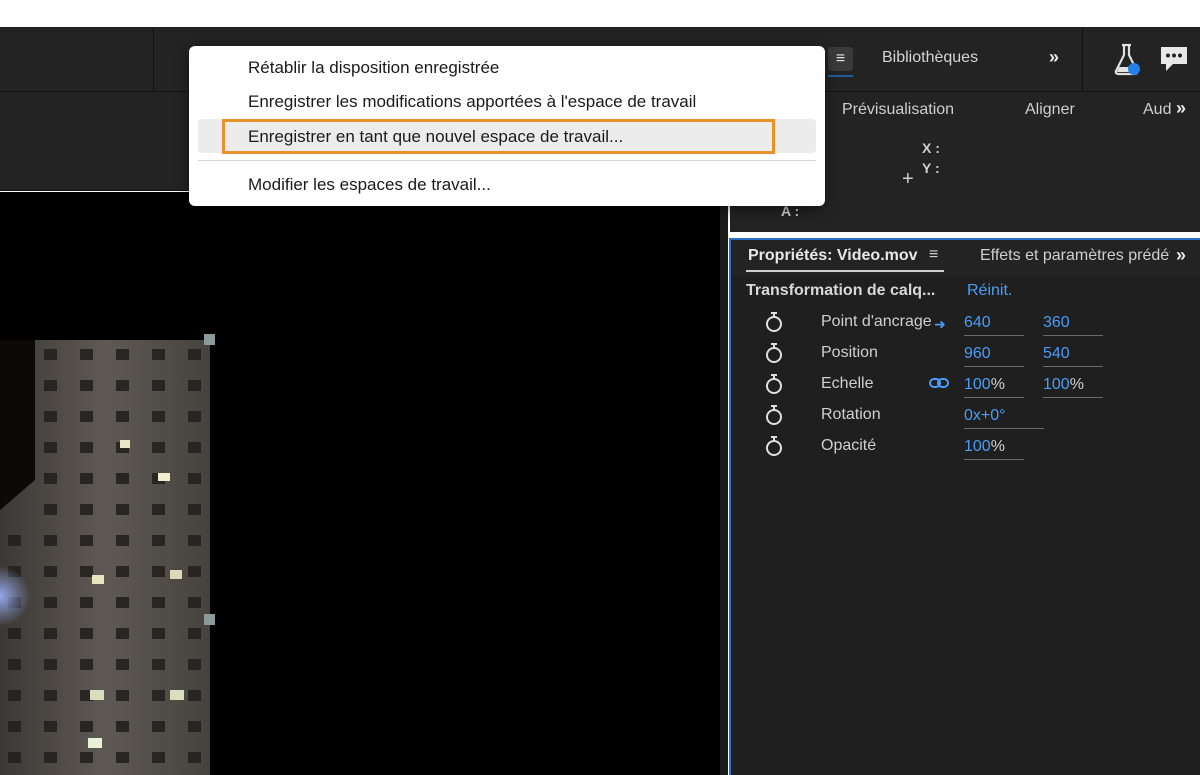 This screenshot has height=775, width=1200. Describe the element at coordinates (940, 324) in the screenshot. I see `anchor-arrow-icon: ➜` at that location.